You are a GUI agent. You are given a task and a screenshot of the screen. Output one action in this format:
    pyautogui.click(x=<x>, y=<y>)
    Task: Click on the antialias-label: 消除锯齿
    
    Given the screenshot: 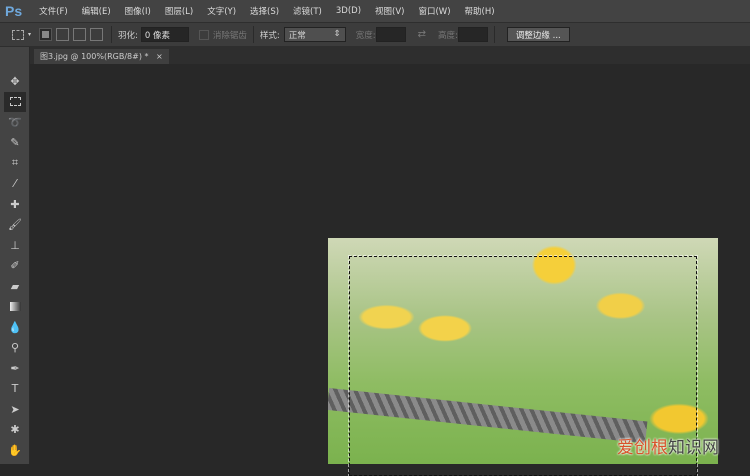 What is the action you would take?
    pyautogui.click(x=229, y=35)
    